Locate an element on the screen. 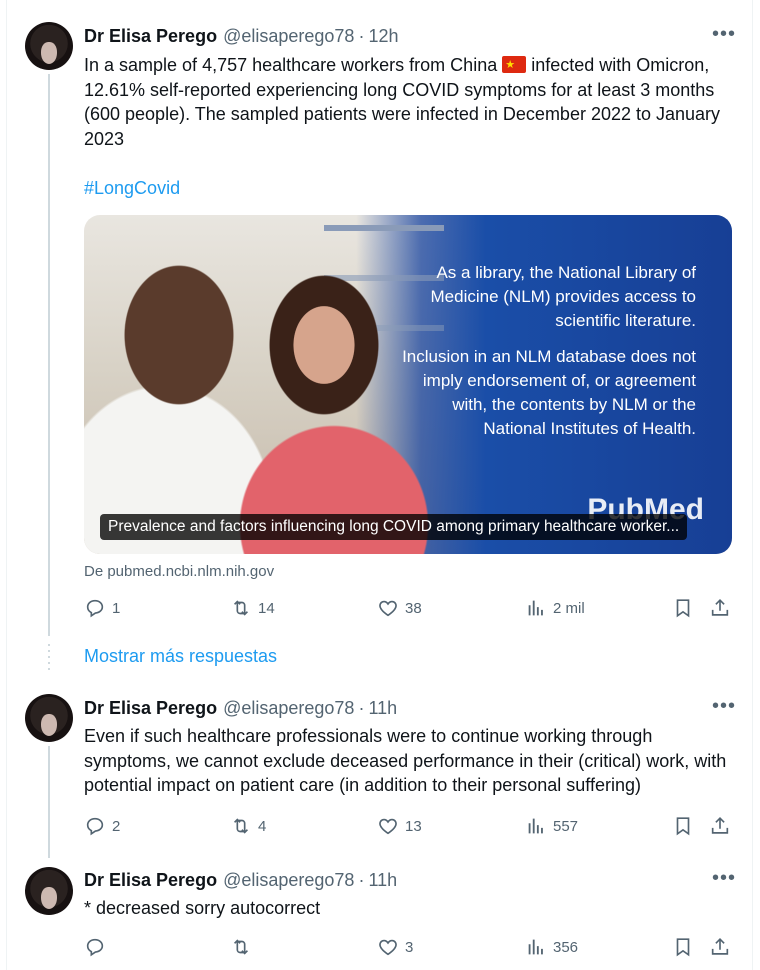 The width and height of the screenshot is (760, 970). repost-count: 4 is located at coordinates (262, 826).